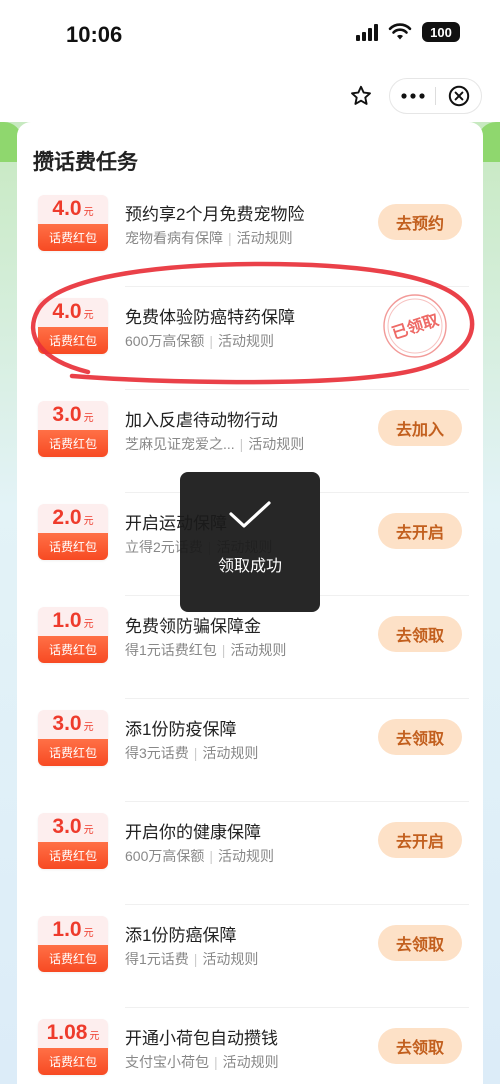 This screenshot has height=1084, width=500. What do you see at coordinates (191, 959) in the screenshot?
I see `task-subtitle: 得1元话费 | 活动规则` at bounding box center [191, 959].